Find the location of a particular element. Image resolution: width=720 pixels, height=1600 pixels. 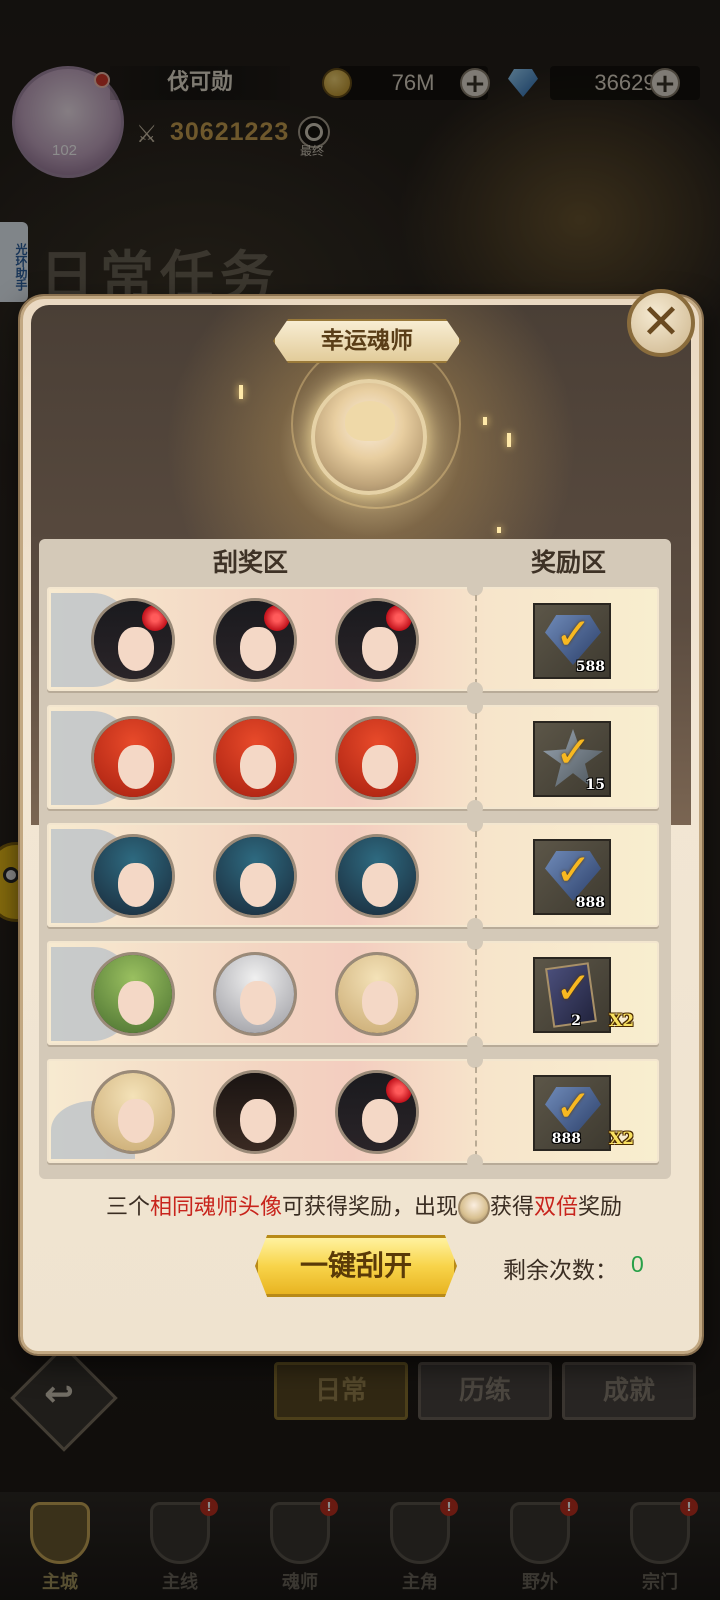

hint-text: 奖励 is located at coordinates (600, 1207).